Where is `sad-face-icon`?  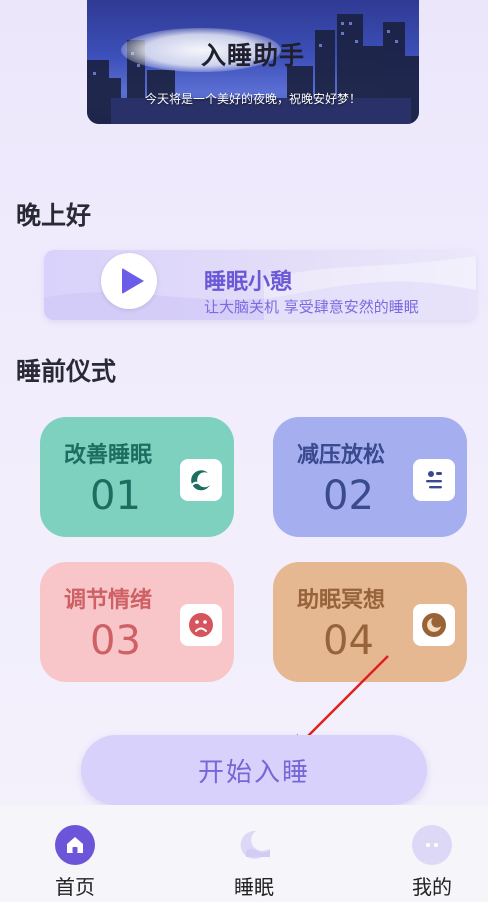 sad-face-icon is located at coordinates (201, 625).